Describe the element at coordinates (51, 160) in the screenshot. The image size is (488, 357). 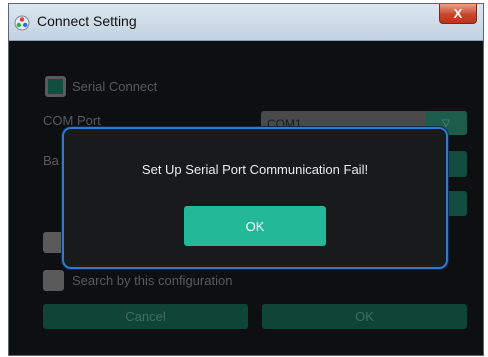
I see `baud-rate-label: Ba` at that location.